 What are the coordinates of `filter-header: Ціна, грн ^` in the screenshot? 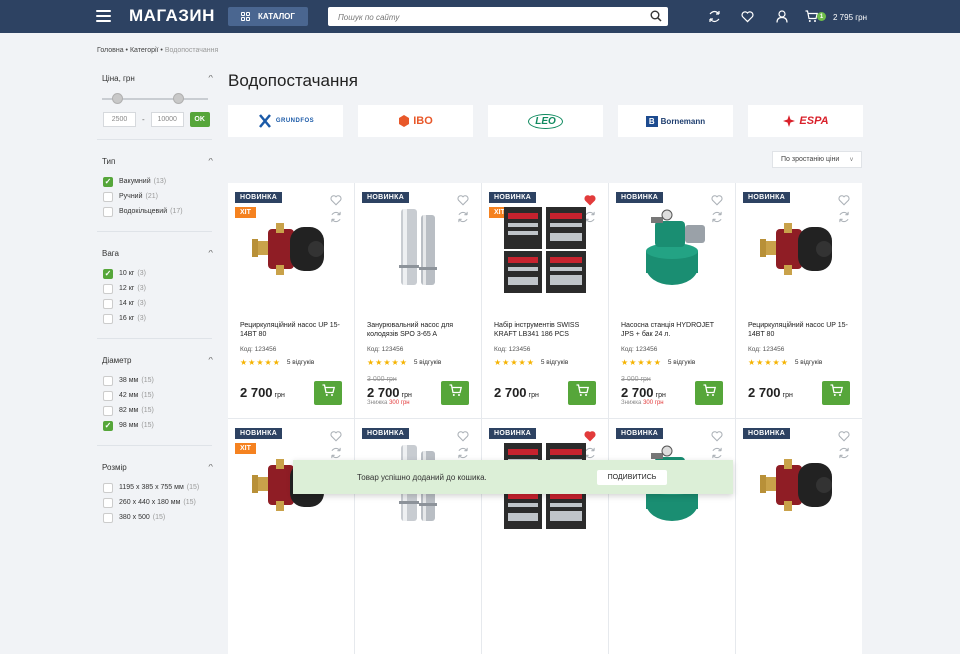 It's located at (157, 78).